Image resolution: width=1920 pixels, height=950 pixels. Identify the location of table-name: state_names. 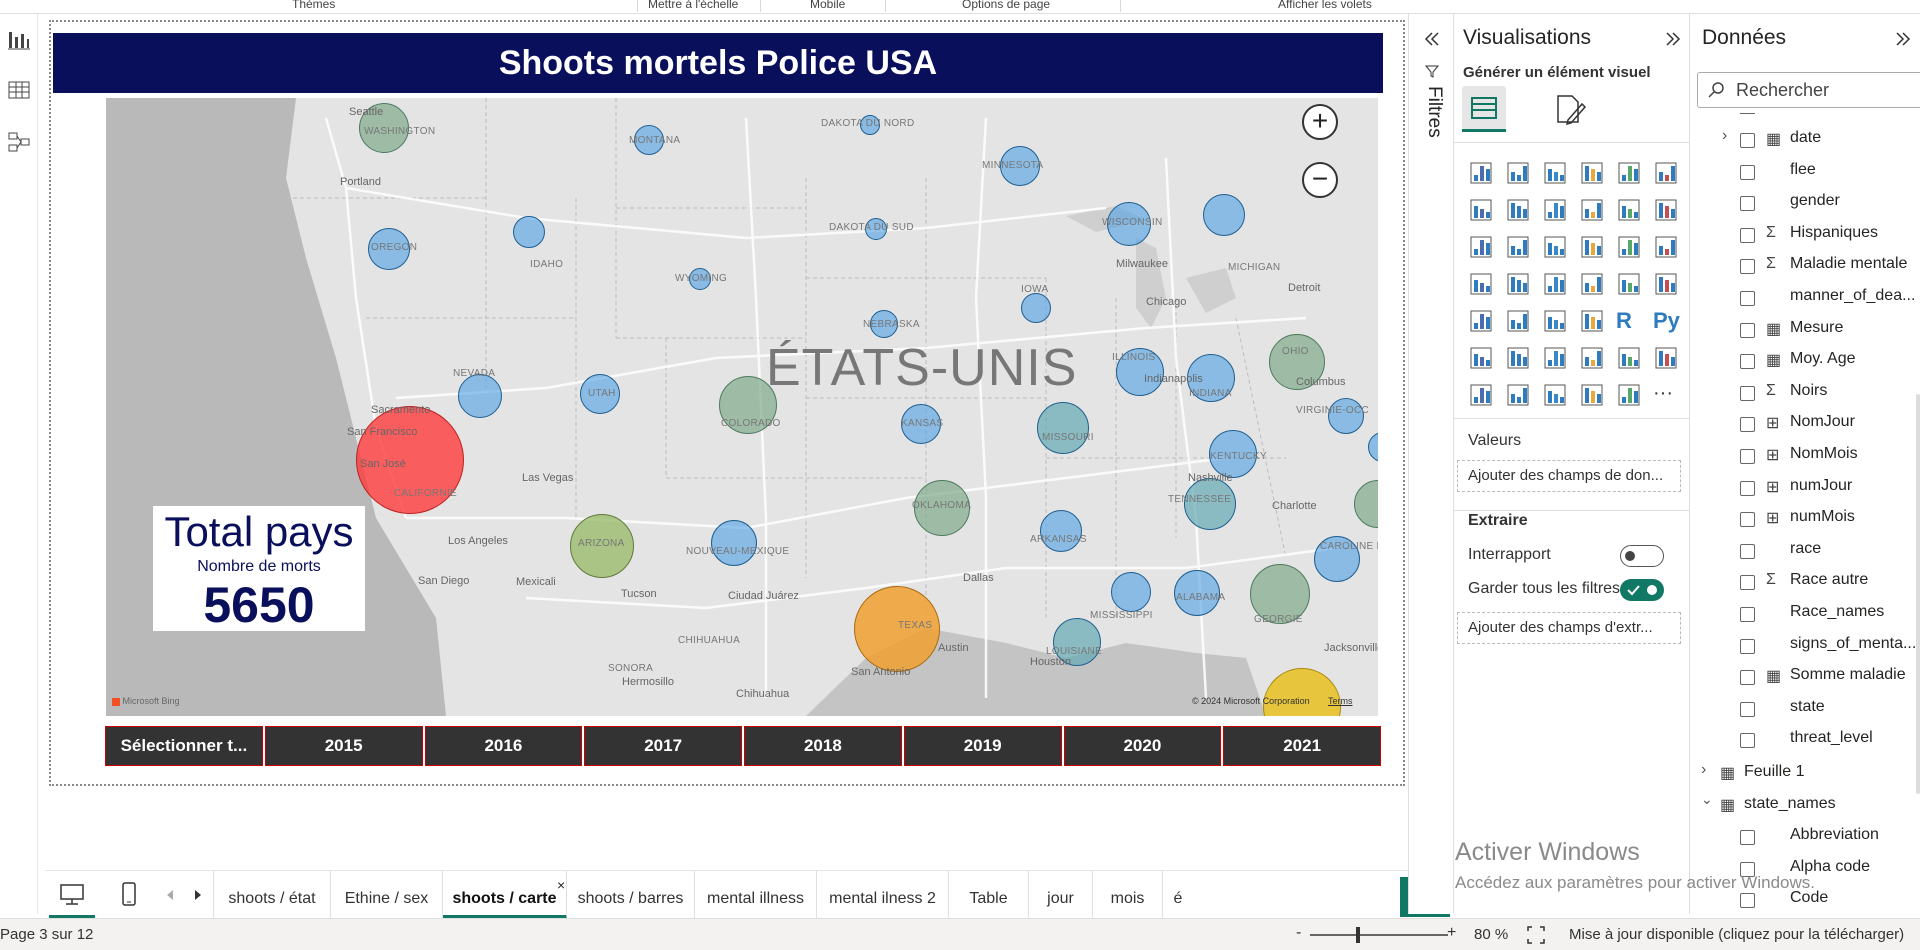
(1790, 804).